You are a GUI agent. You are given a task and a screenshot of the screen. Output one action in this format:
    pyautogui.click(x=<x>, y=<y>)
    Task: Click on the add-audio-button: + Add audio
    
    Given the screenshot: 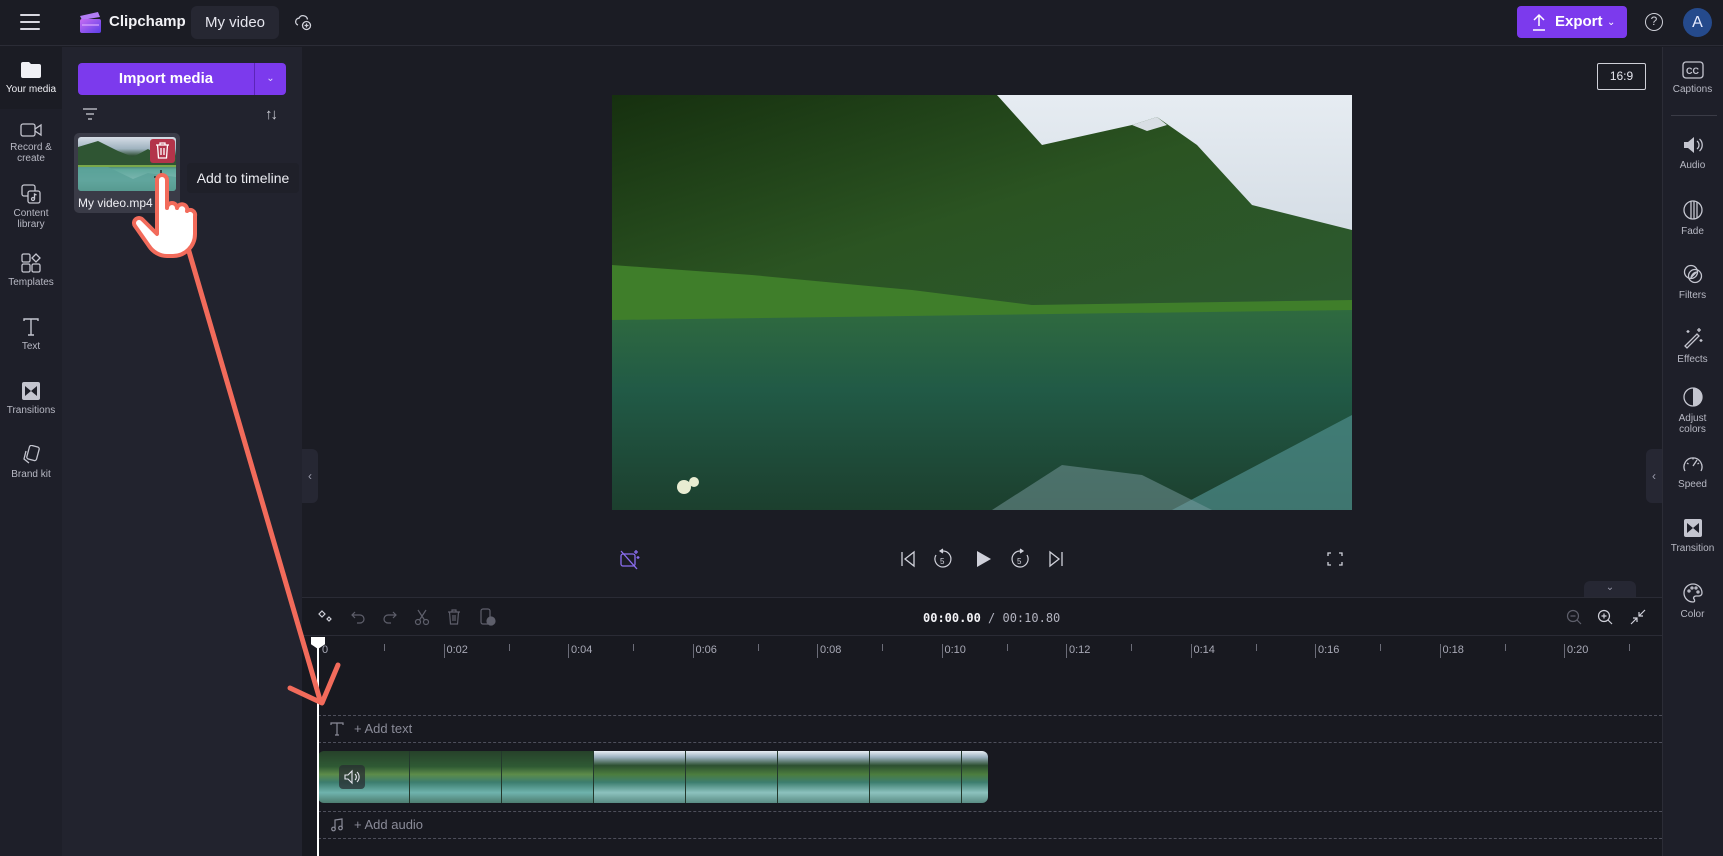 What is the action you would take?
    pyautogui.click(x=388, y=824)
    